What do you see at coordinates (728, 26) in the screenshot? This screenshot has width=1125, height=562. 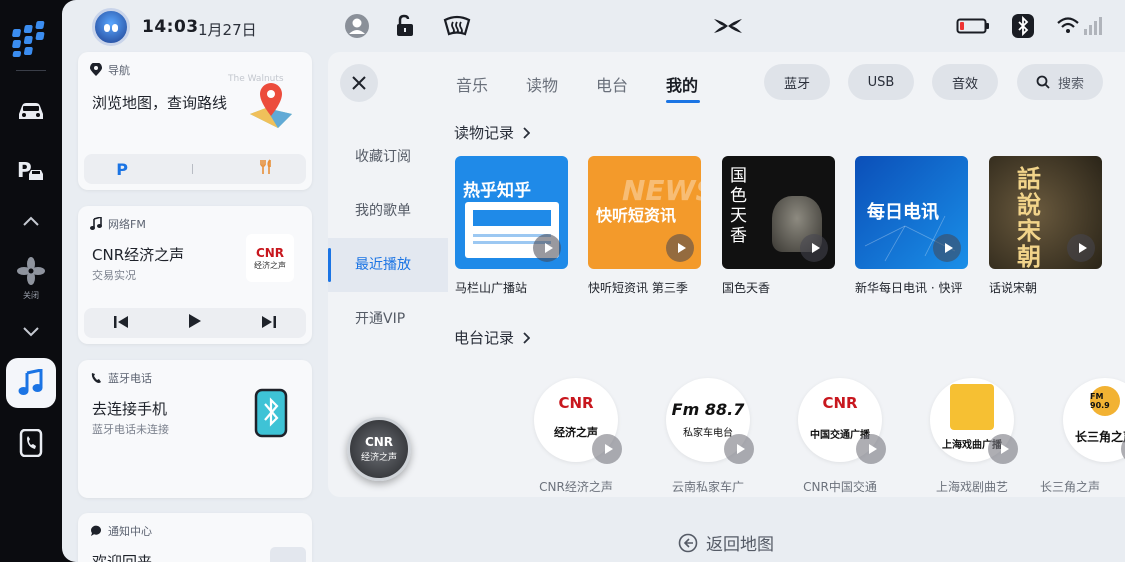 I see `brand-logo-icon` at bounding box center [728, 26].